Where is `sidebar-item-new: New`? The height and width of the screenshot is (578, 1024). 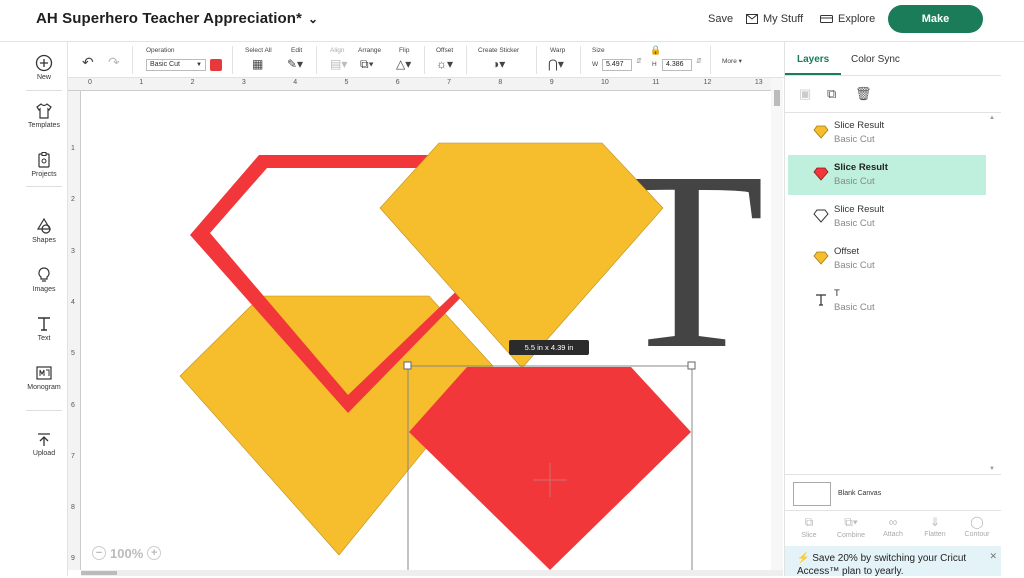
sidebar-item-new: New is located at coordinates (44, 67).